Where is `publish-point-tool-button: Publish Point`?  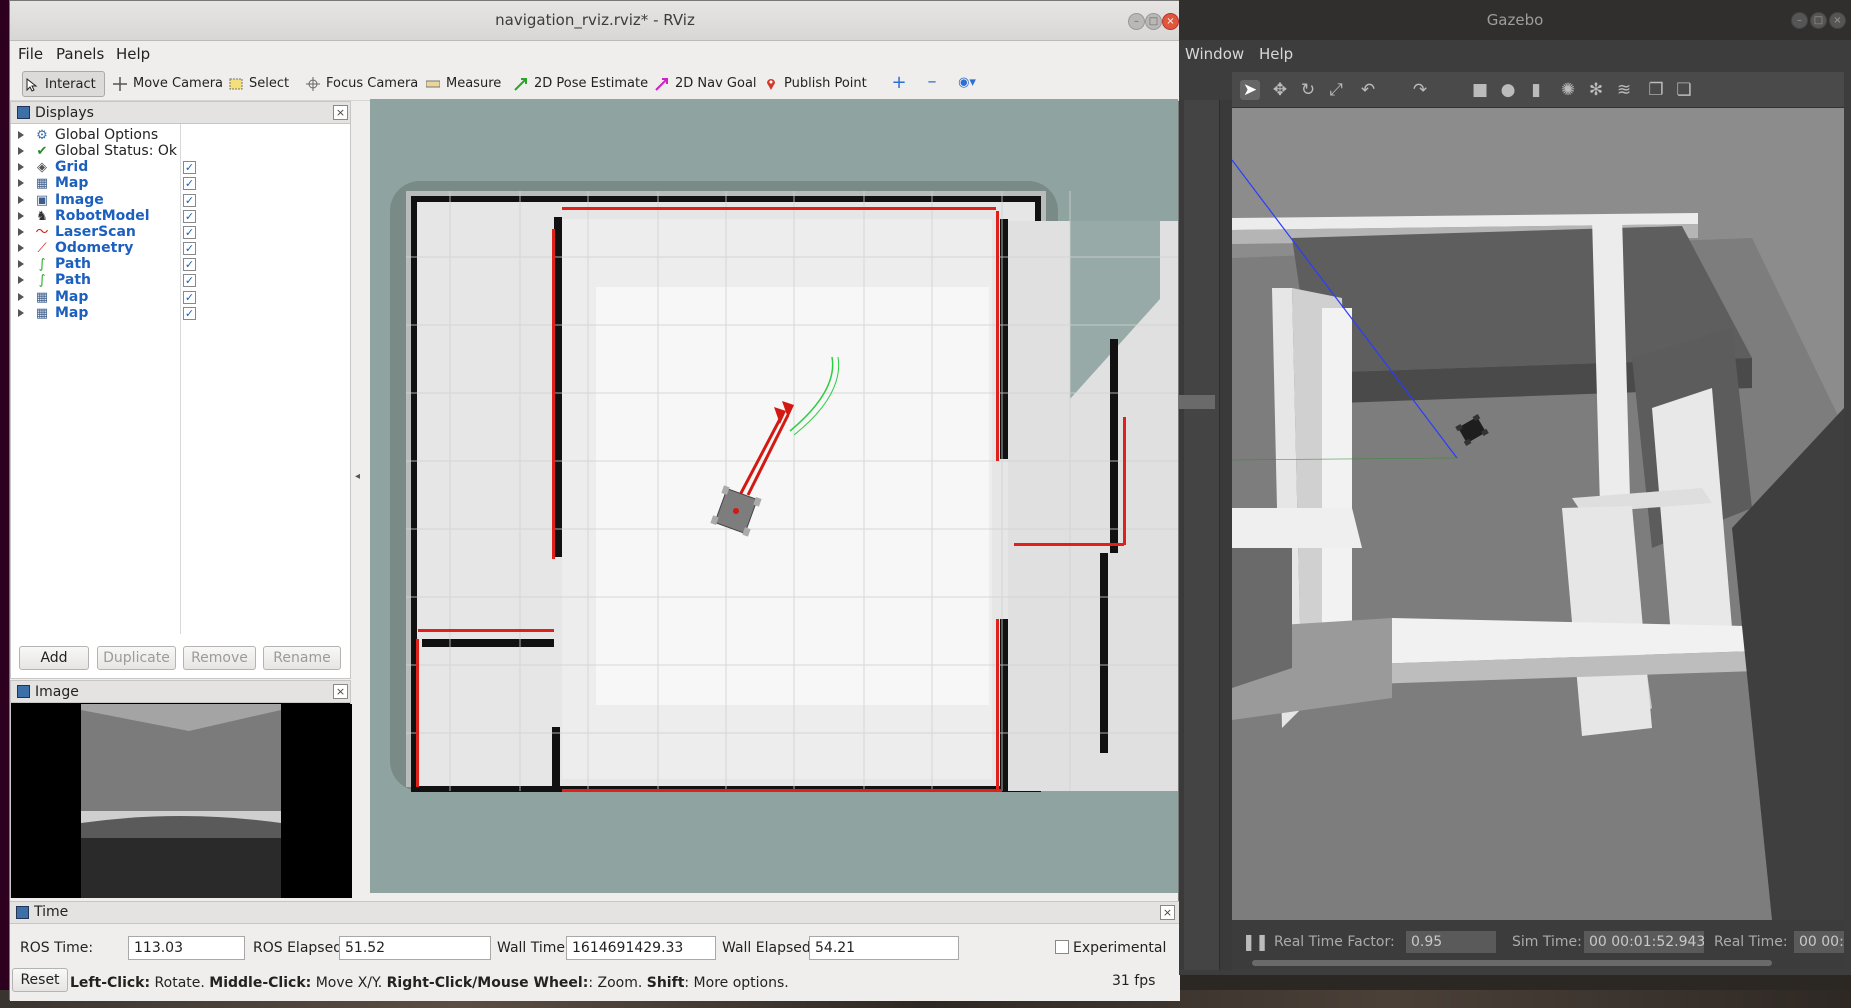 publish-point-tool-button: Publish Point is located at coordinates (814, 84).